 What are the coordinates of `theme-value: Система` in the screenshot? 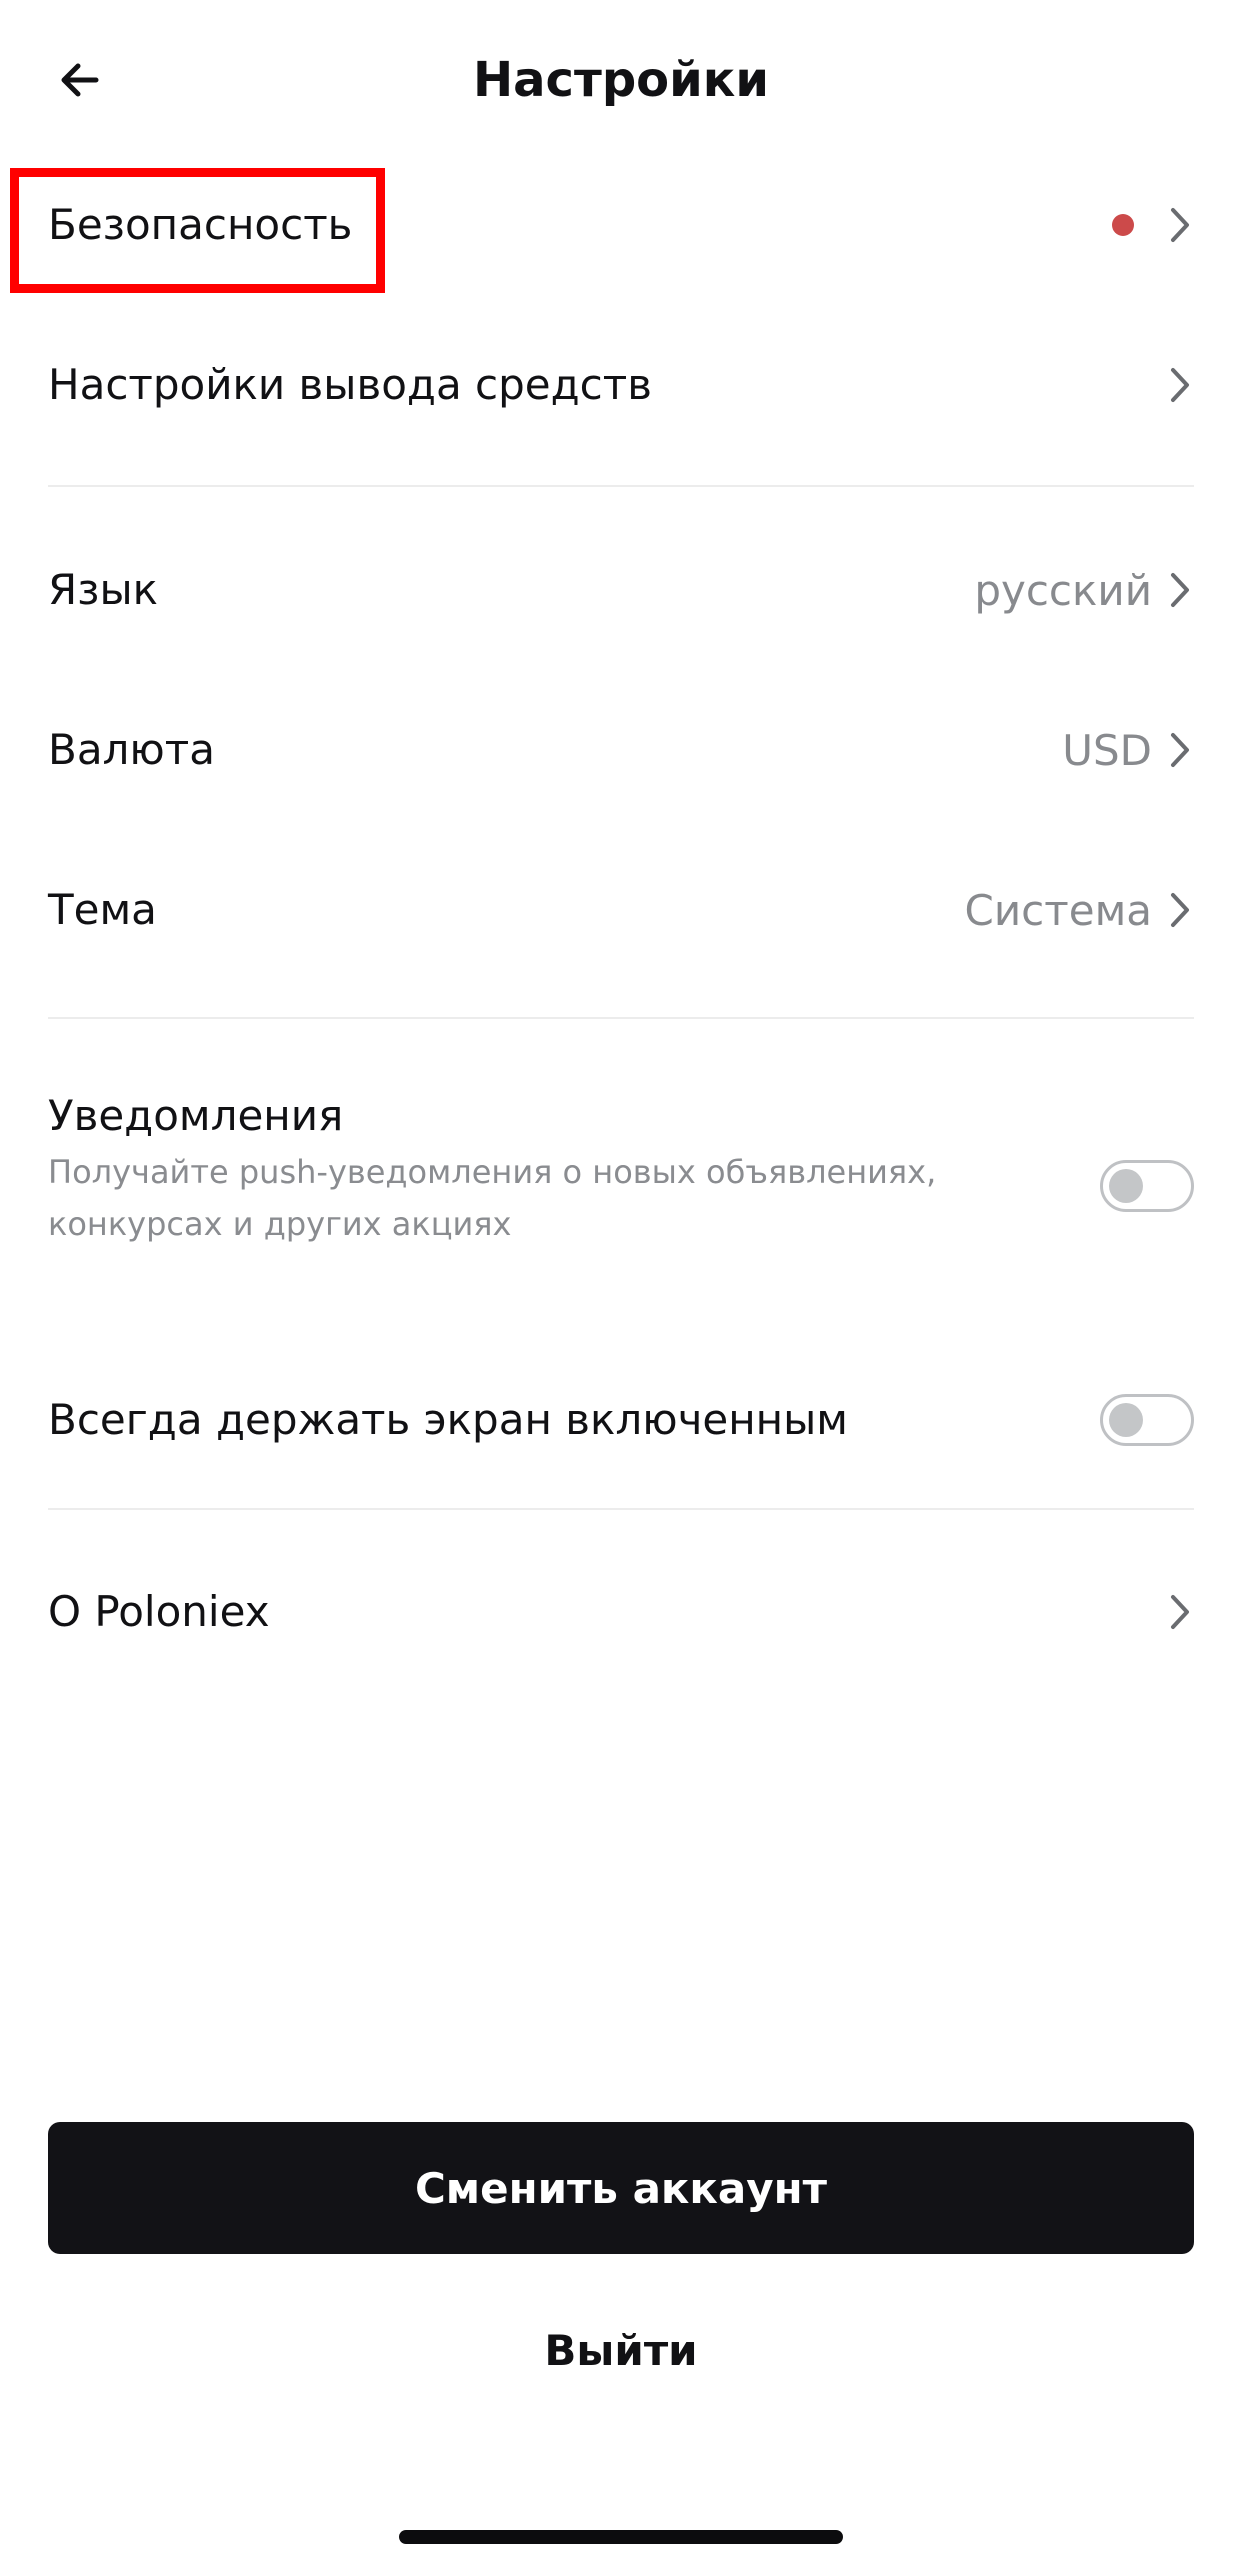 It's located at (1058, 910).